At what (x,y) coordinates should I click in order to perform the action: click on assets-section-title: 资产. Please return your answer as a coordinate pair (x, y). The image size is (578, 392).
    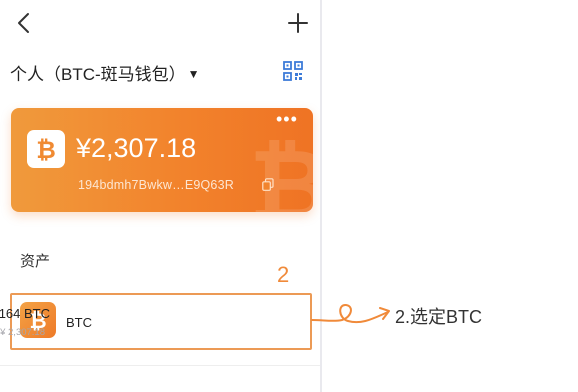
    Looking at the image, I should click on (35, 261).